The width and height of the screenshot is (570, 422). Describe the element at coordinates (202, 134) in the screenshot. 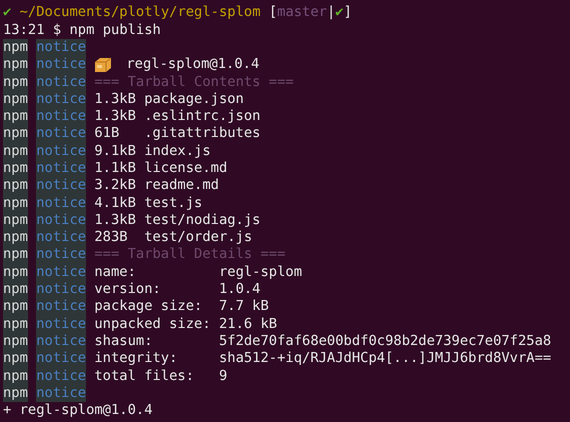

I see `file-name: .gitattributes` at that location.